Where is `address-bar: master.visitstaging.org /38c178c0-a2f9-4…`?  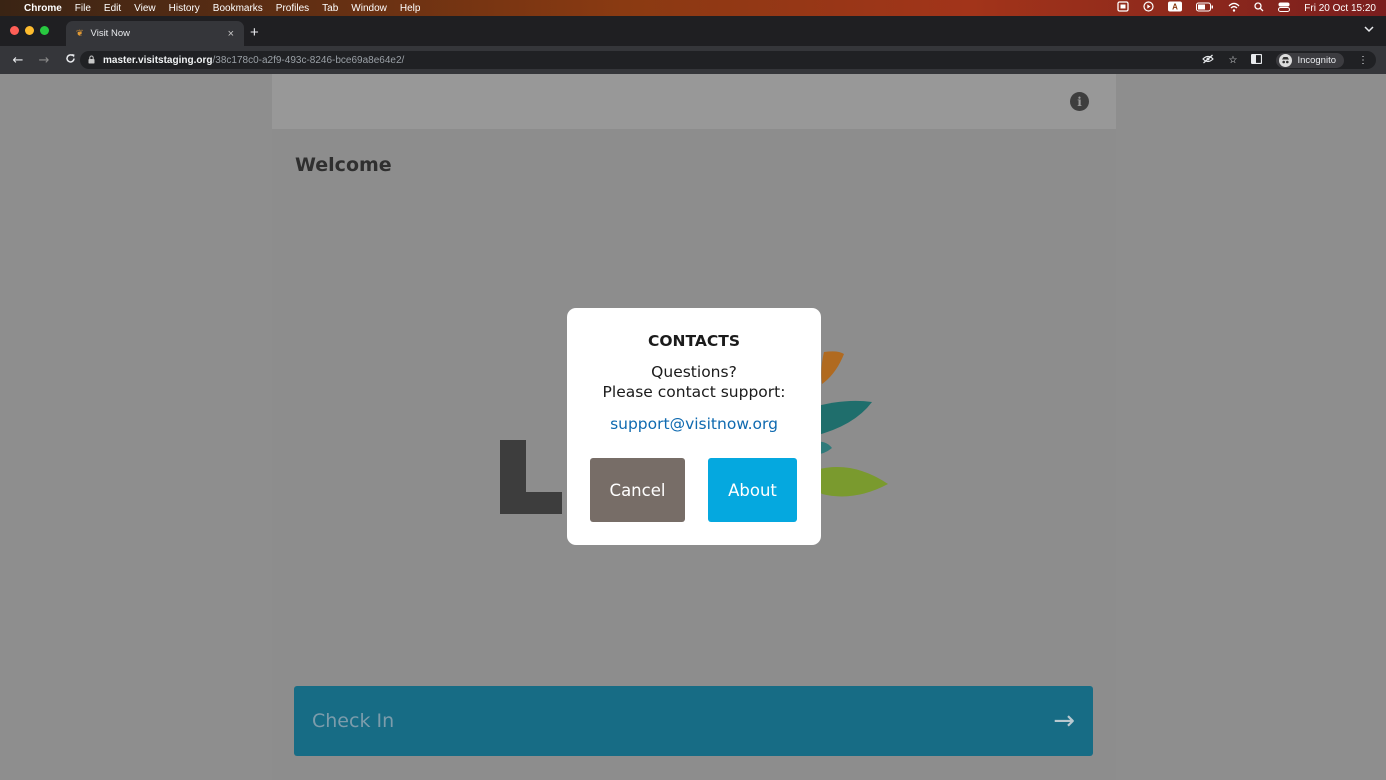 address-bar: master.visitstaging.org /38c178c0-a2f9-4… is located at coordinates (728, 60).